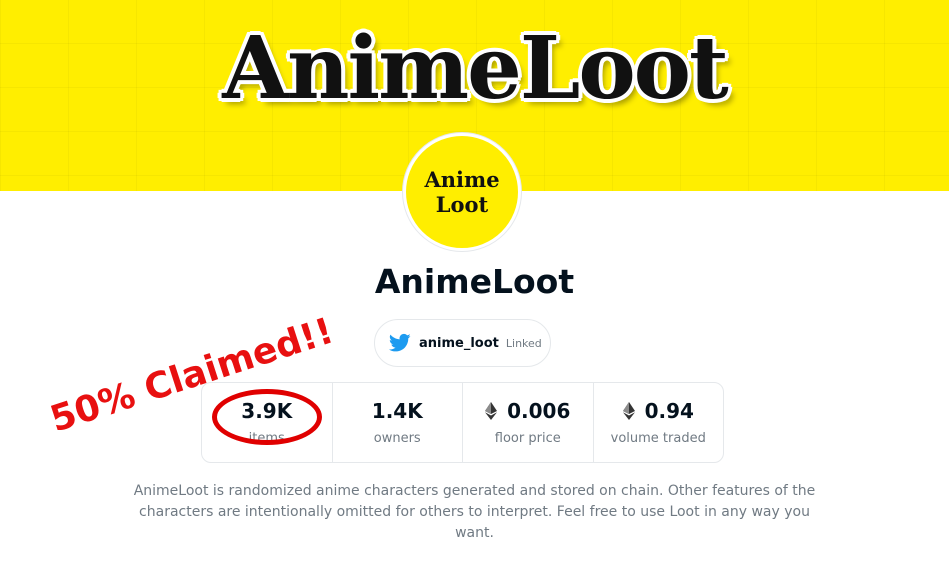  Describe the element at coordinates (462, 179) in the screenshot. I see `avatar-text-line-1: Anime` at that location.